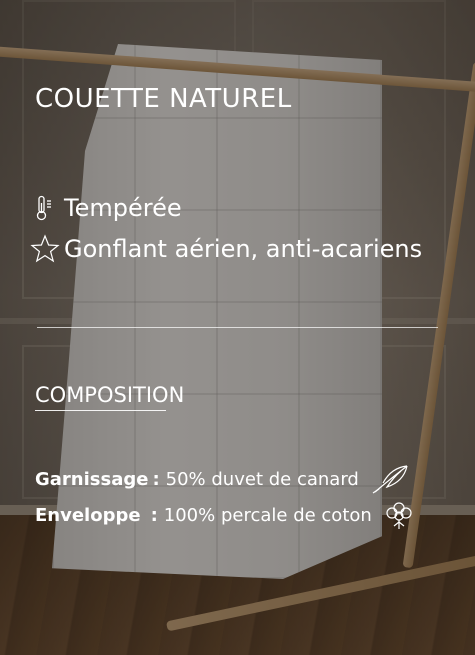 Image resolution: width=475 pixels, height=655 pixels. I want to click on composition-heading: COMPOSITION, so click(110, 395).